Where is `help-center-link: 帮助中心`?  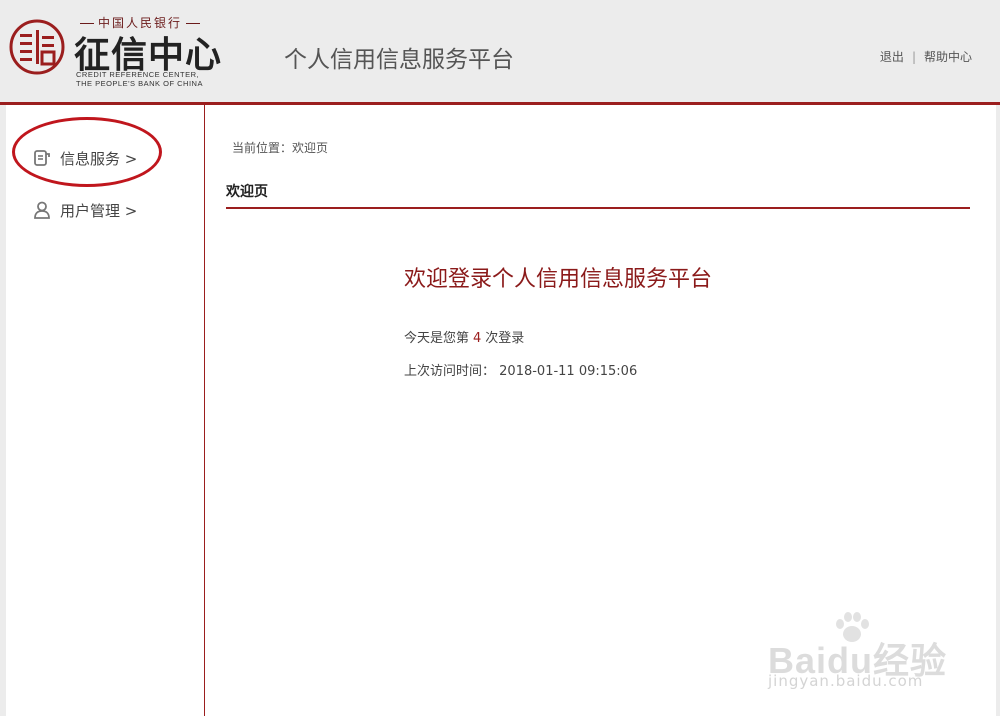 help-center-link: 帮助中心 is located at coordinates (948, 57).